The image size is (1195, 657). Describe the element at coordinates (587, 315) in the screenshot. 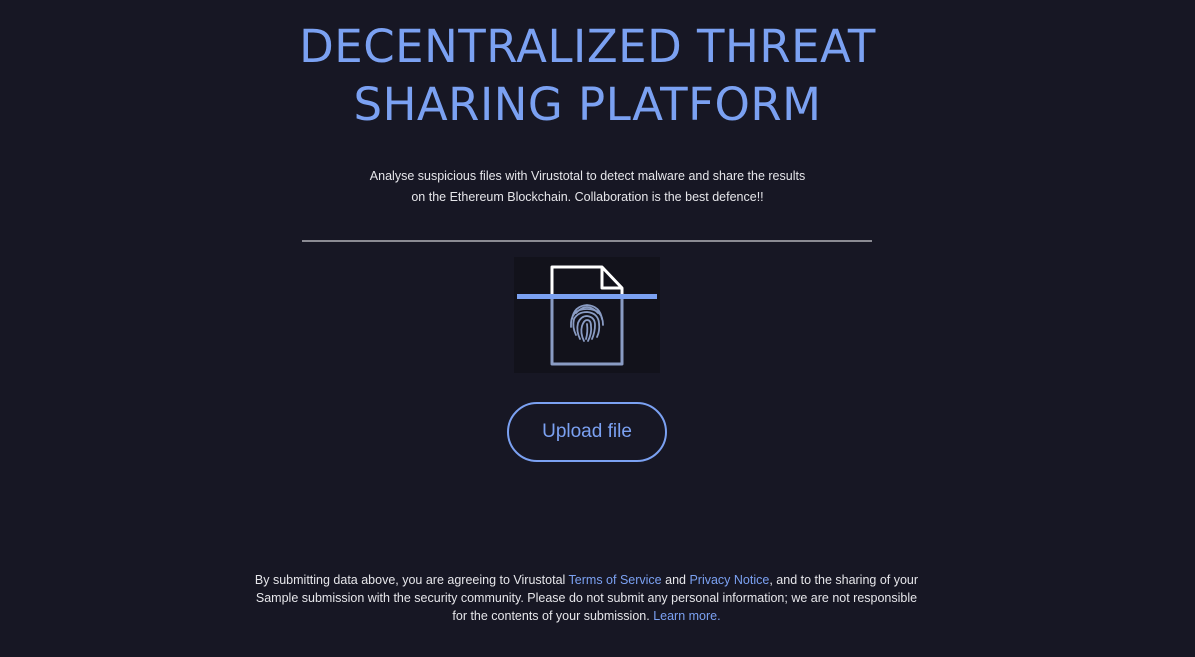

I see `fingerprint-scan-document-icon` at that location.